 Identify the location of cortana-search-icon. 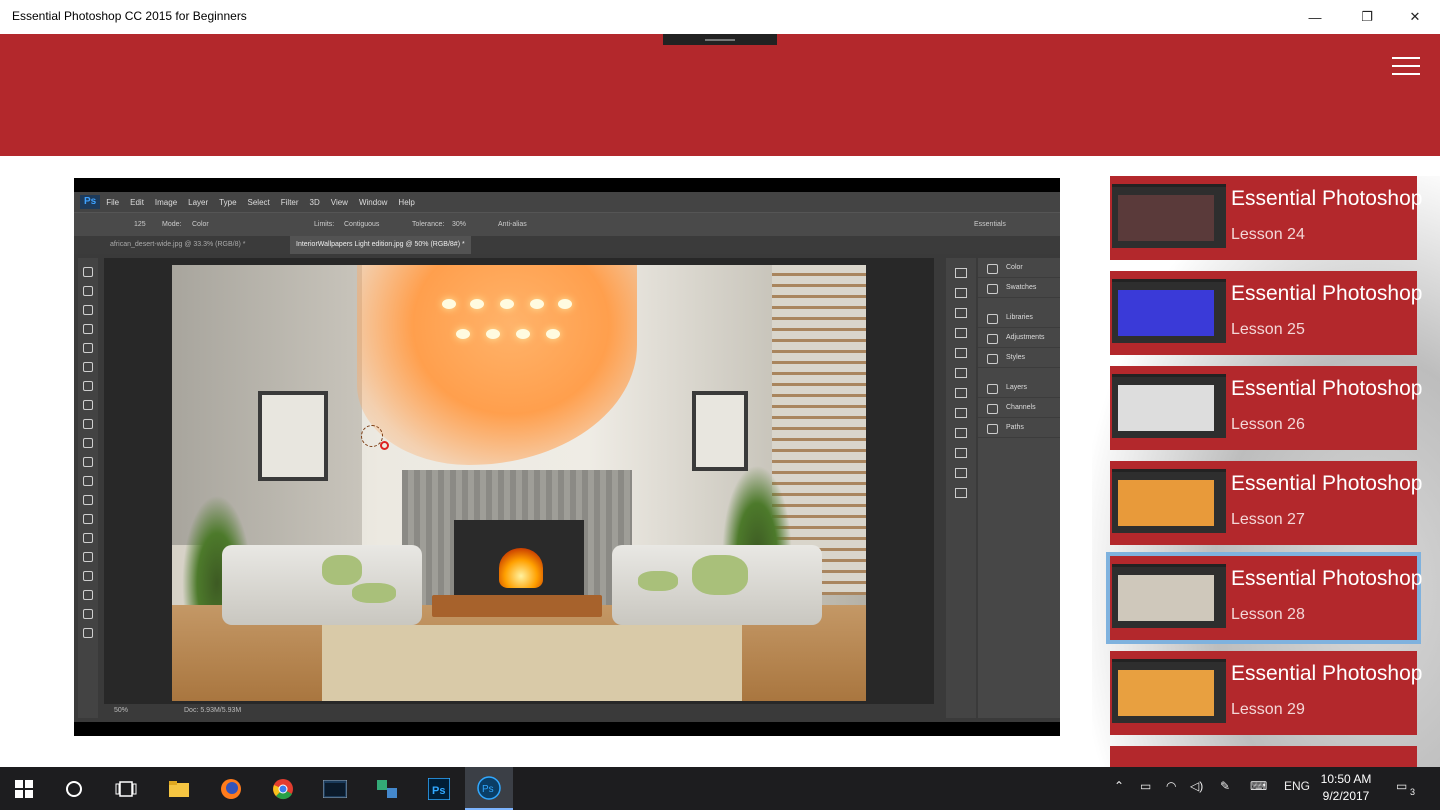
(74, 788).